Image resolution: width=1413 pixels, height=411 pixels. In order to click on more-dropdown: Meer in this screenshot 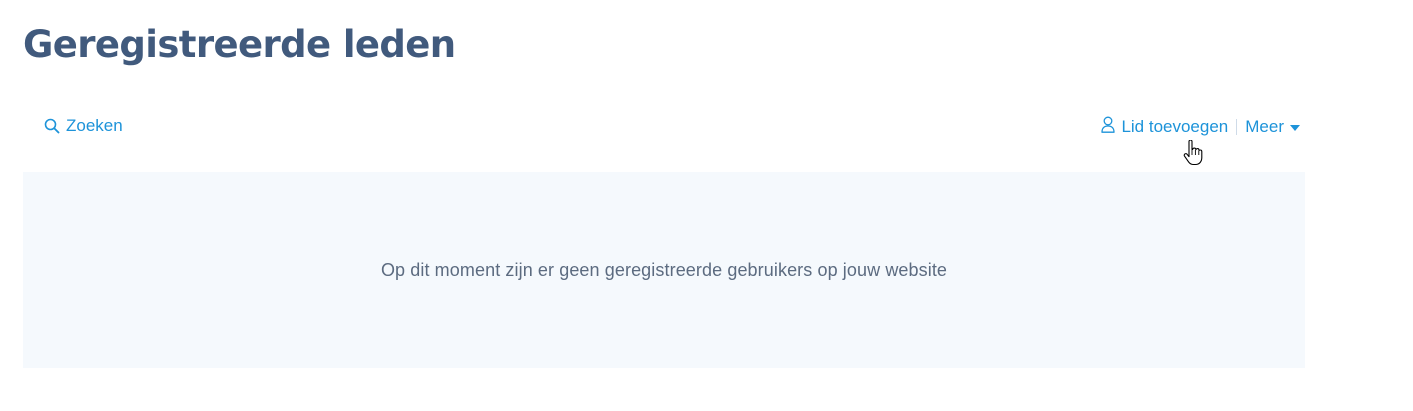, I will do `click(1272, 127)`.